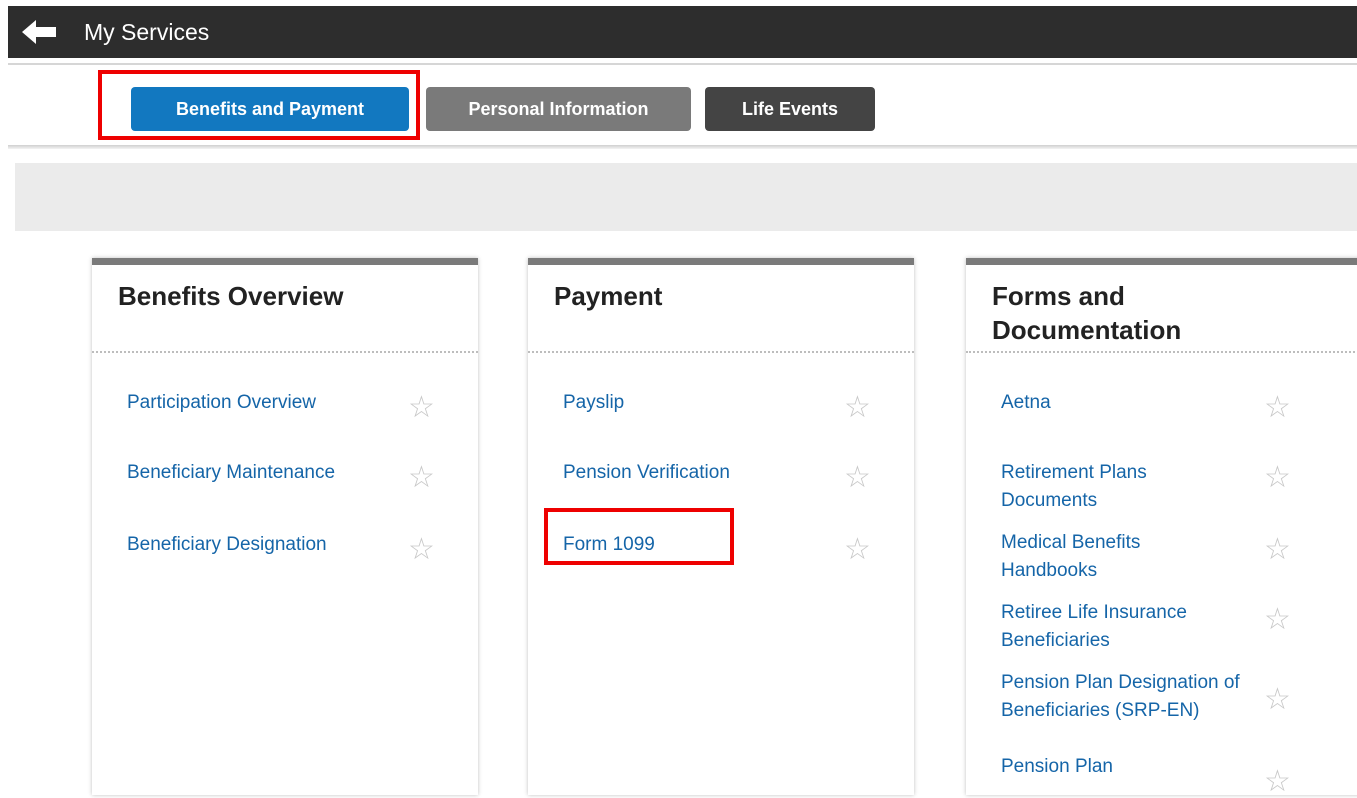 The height and width of the screenshot is (798, 1357). What do you see at coordinates (39, 32) in the screenshot?
I see `arrow-left-icon` at bounding box center [39, 32].